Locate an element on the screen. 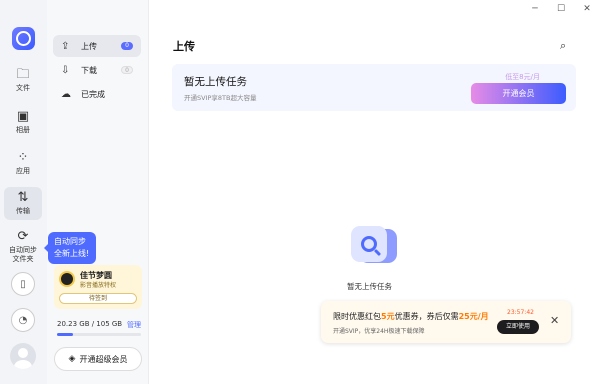 This screenshot has width=600, height=384. phone-icon: ▯ is located at coordinates (23, 284).